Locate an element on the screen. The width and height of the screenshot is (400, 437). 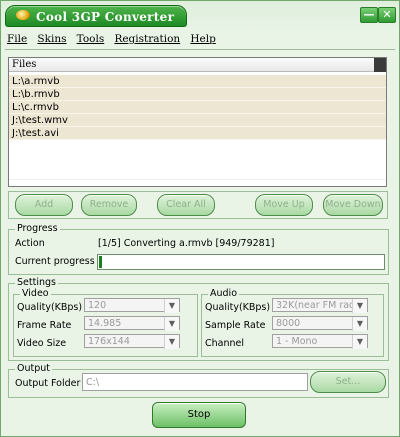
move-up-button: Move Up is located at coordinates (284, 205).